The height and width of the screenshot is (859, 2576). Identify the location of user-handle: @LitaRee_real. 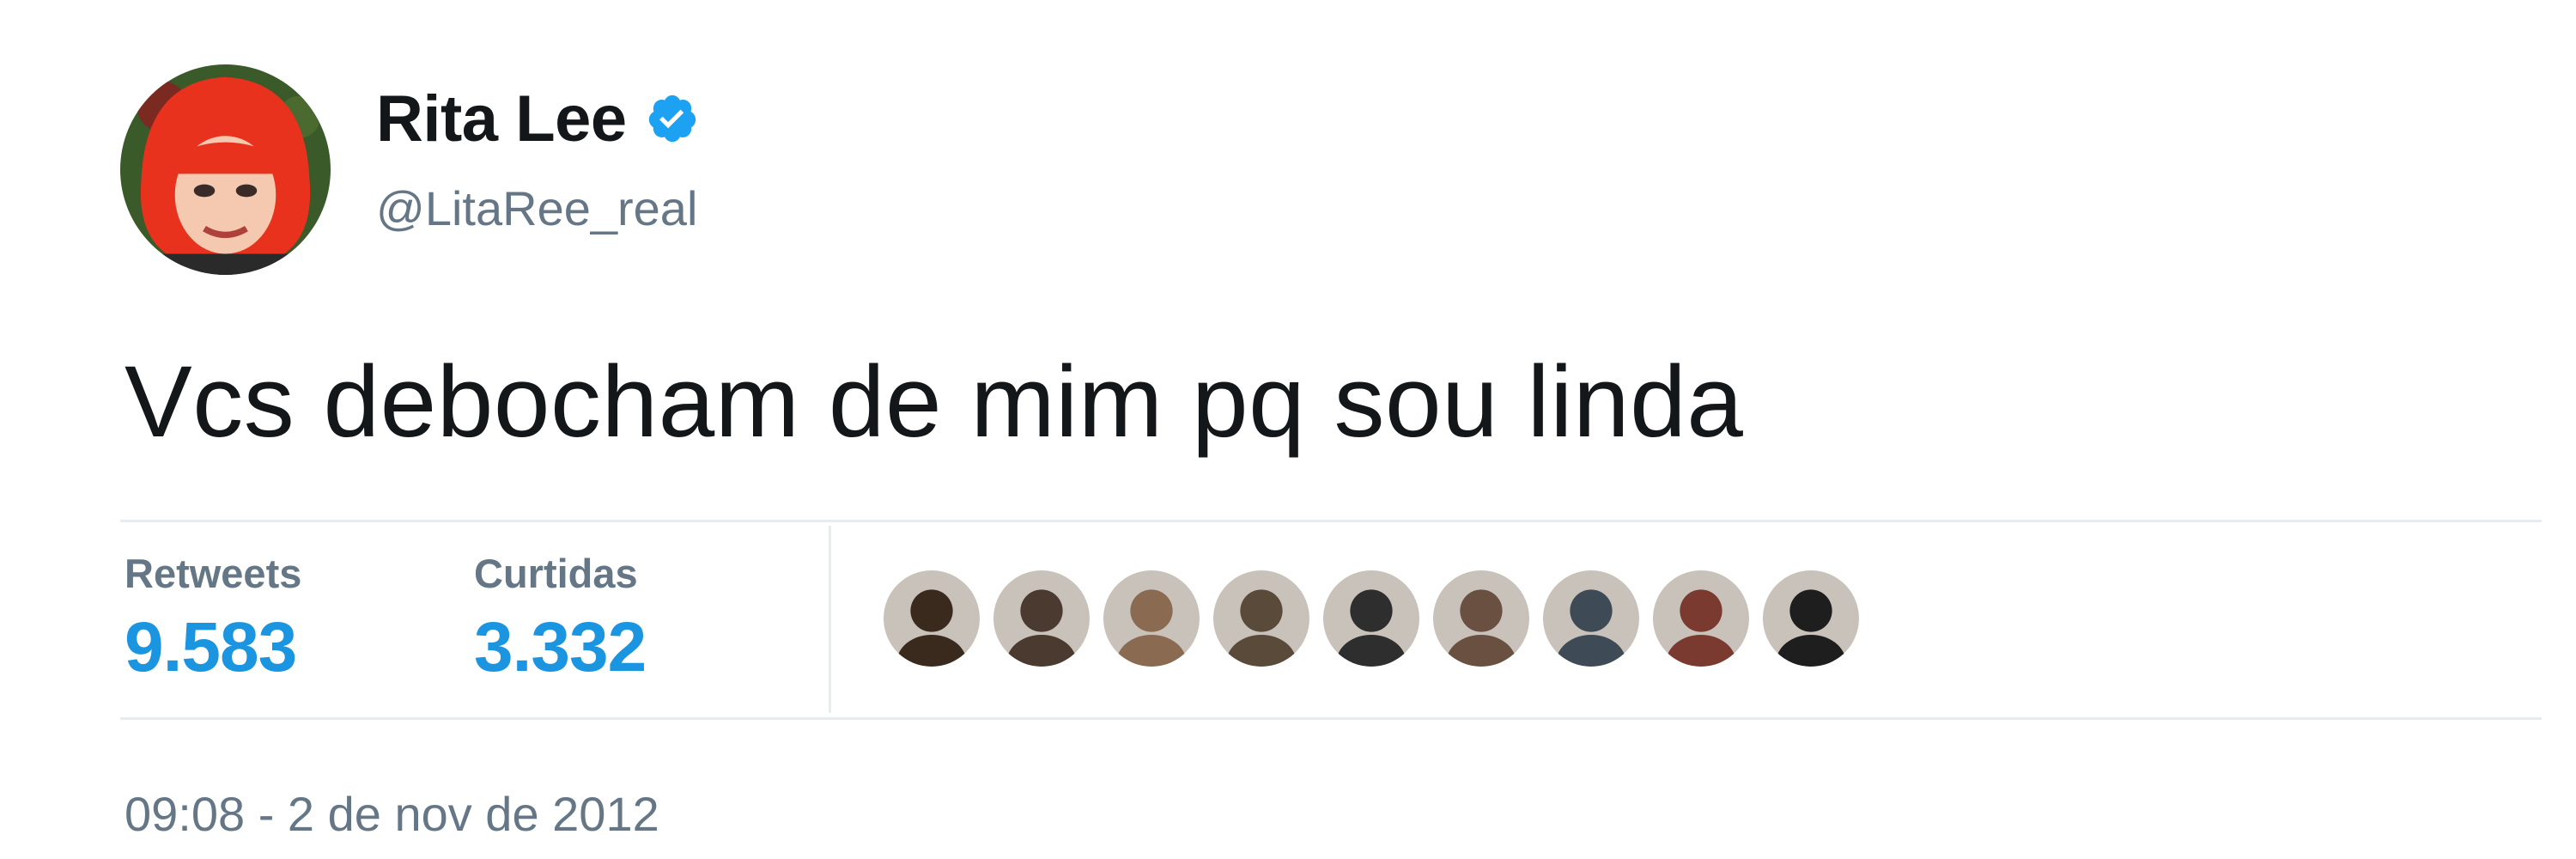
(536, 208).